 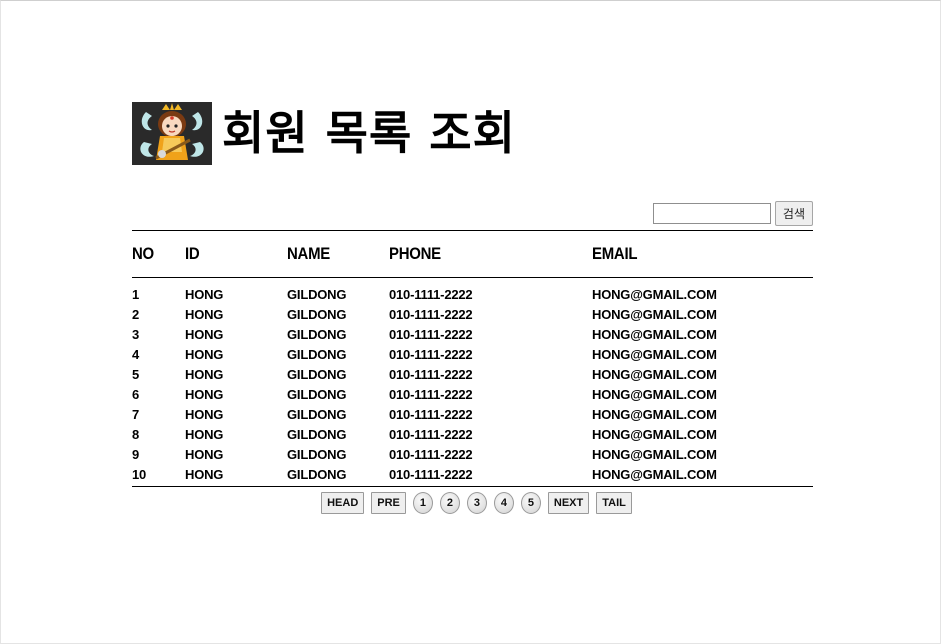 What do you see at coordinates (415, 253) in the screenshot?
I see `column-header-phone: PHONE` at bounding box center [415, 253].